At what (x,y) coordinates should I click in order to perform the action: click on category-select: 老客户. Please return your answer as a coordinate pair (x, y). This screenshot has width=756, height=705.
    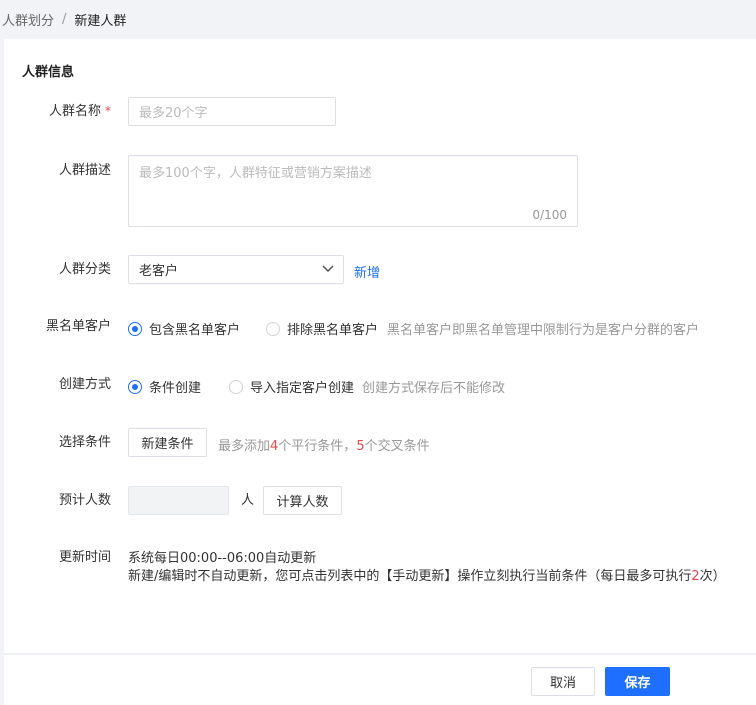
    Looking at the image, I should click on (236, 269).